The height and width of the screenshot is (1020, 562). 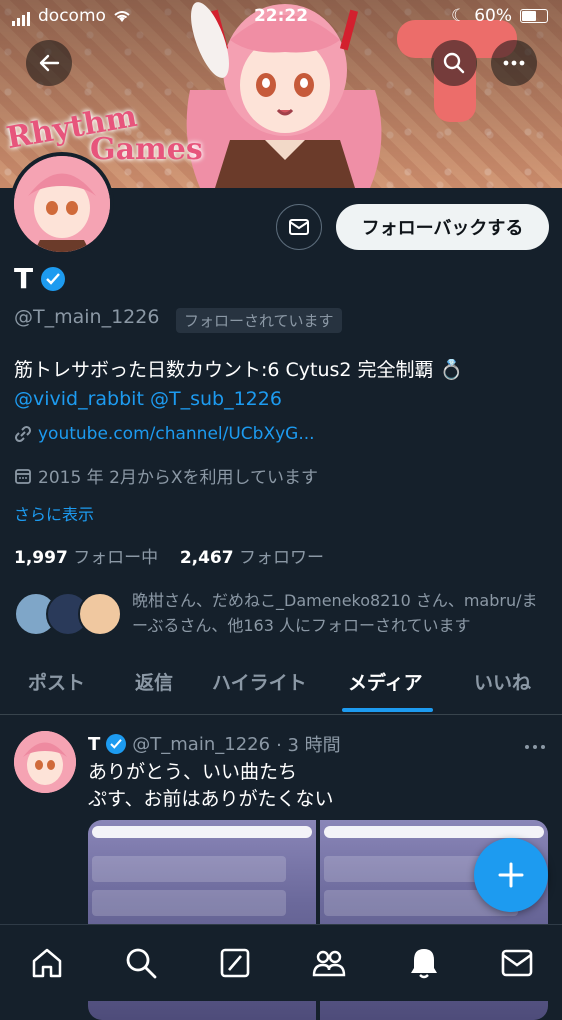 I want to click on nav-notifications, so click(x=424, y=963).